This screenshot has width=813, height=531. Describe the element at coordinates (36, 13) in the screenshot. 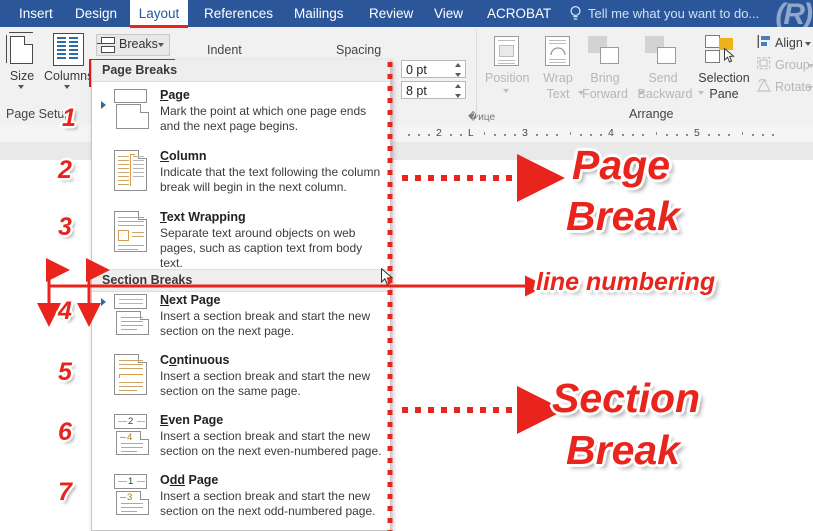

I see `tab-insert: Insert` at that location.